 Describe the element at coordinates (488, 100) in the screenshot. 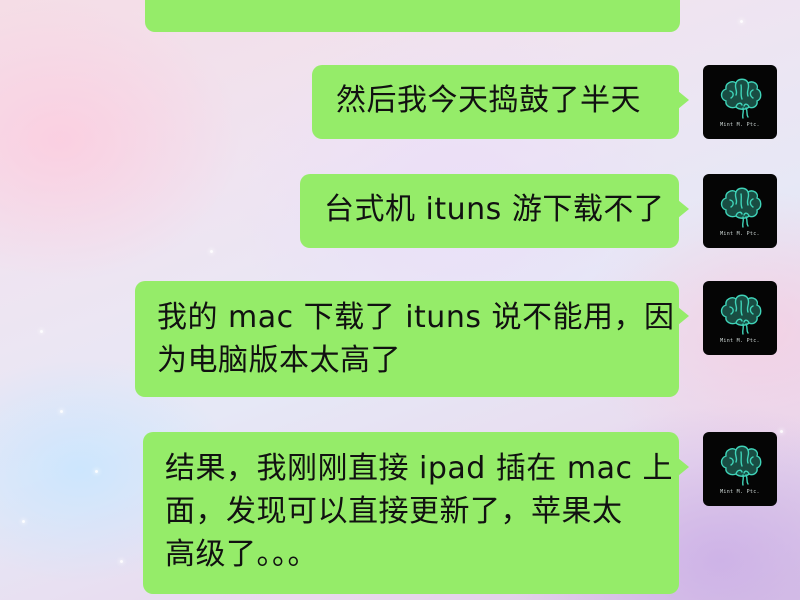

I see `message-text: 然后我今天捣鼓了半天` at that location.